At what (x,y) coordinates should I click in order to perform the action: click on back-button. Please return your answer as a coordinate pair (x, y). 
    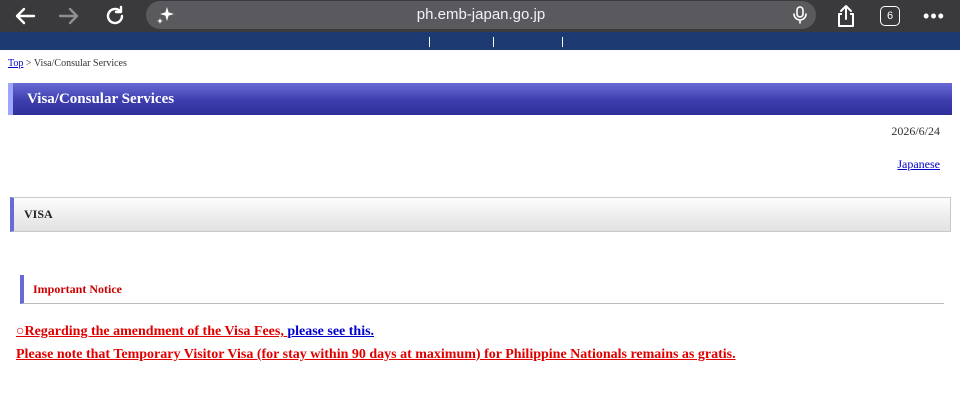
    Looking at the image, I should click on (25, 16).